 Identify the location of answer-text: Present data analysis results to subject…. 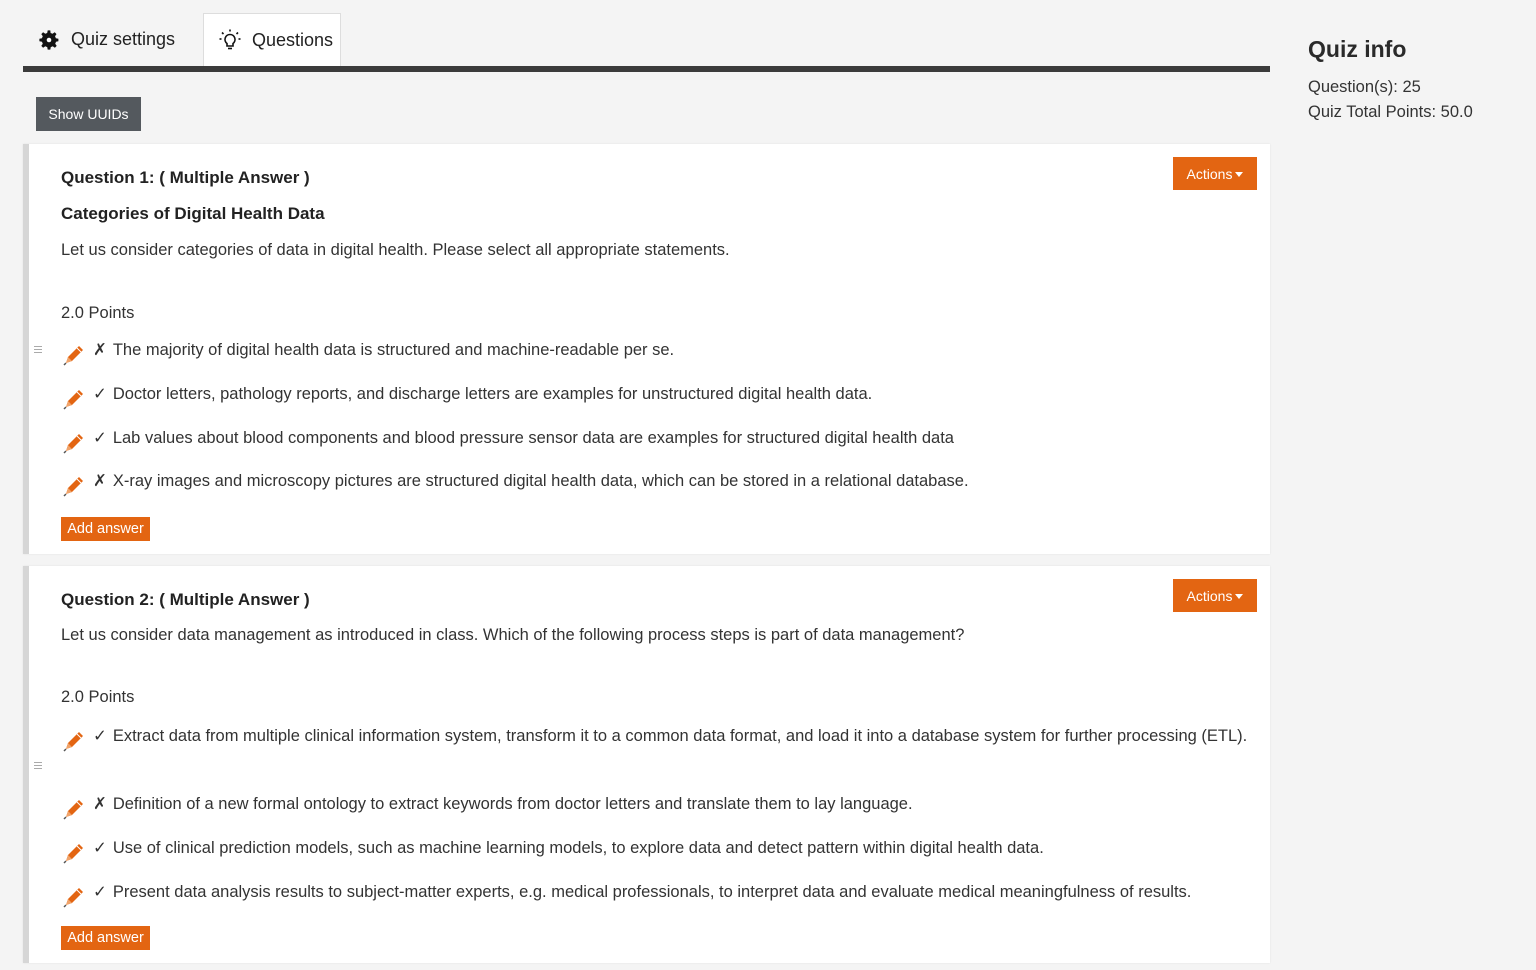
(652, 892).